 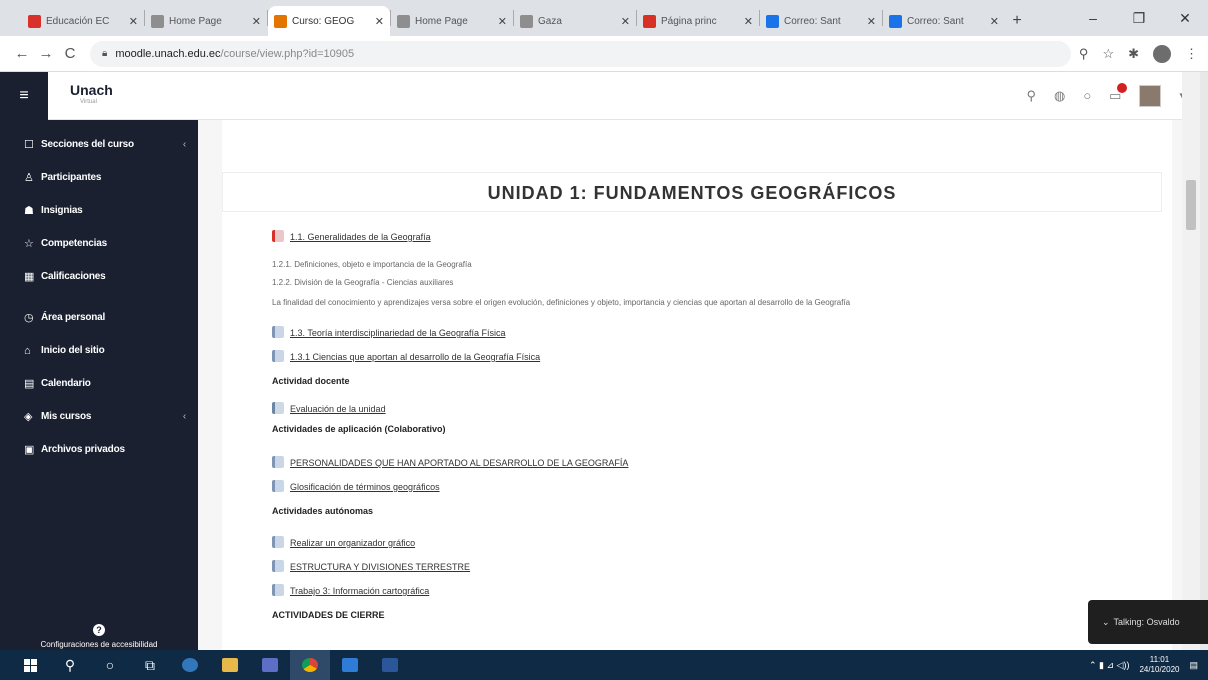 What do you see at coordinates (195, 21) in the screenshot?
I see `tab-title: Home Page` at bounding box center [195, 21].